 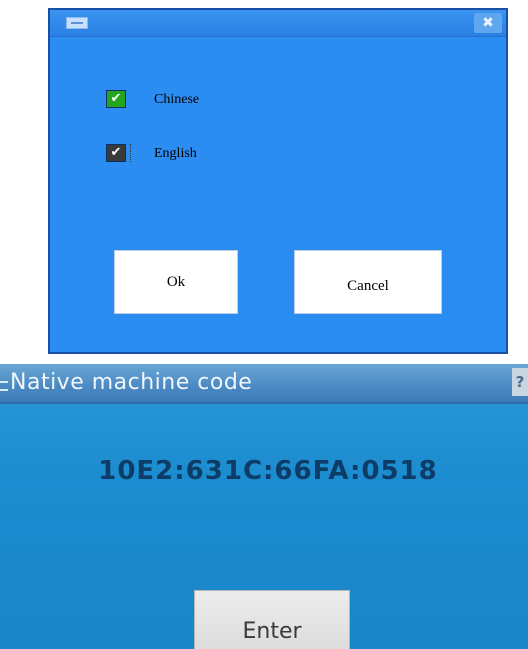 I want to click on english-label: English, so click(x=175, y=153).